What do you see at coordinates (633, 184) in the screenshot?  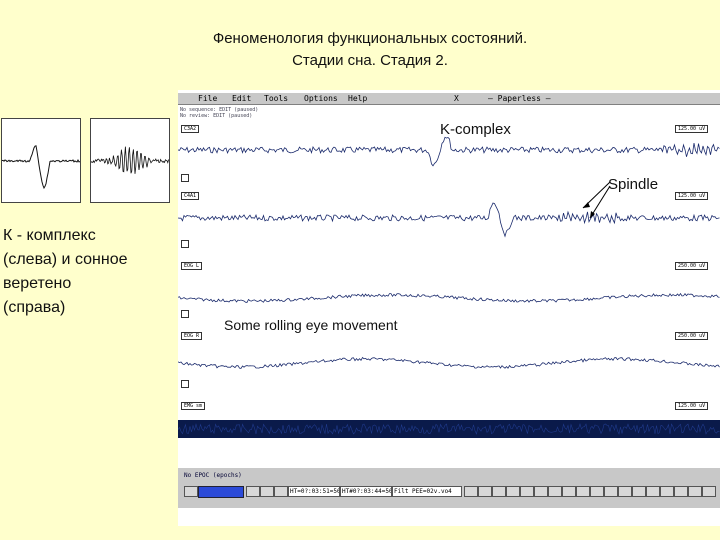 I see `spindle-label: Spindle` at bounding box center [633, 184].